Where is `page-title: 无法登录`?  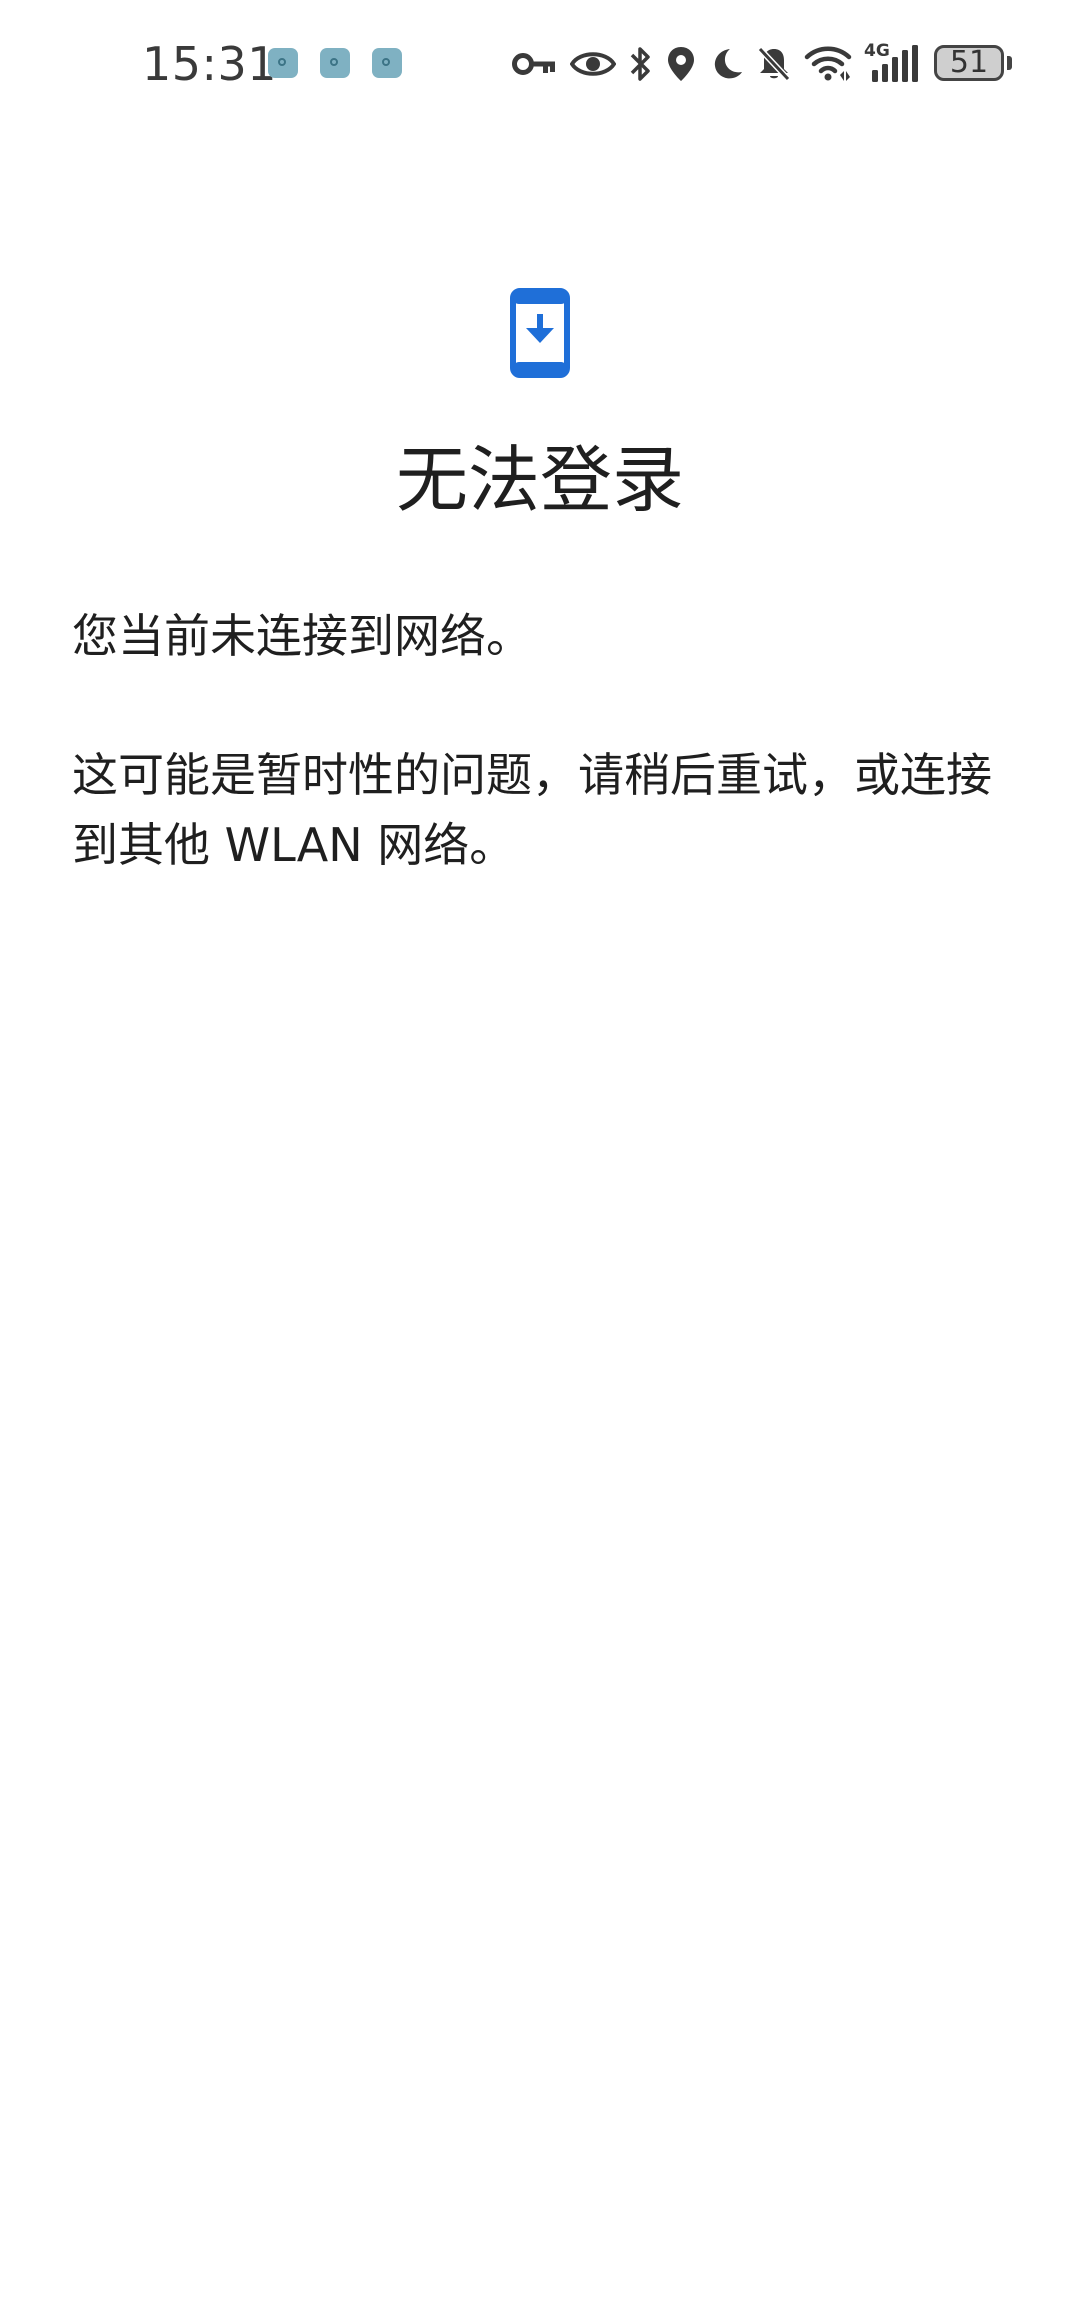
page-title: 无法登录 is located at coordinates (539, 480).